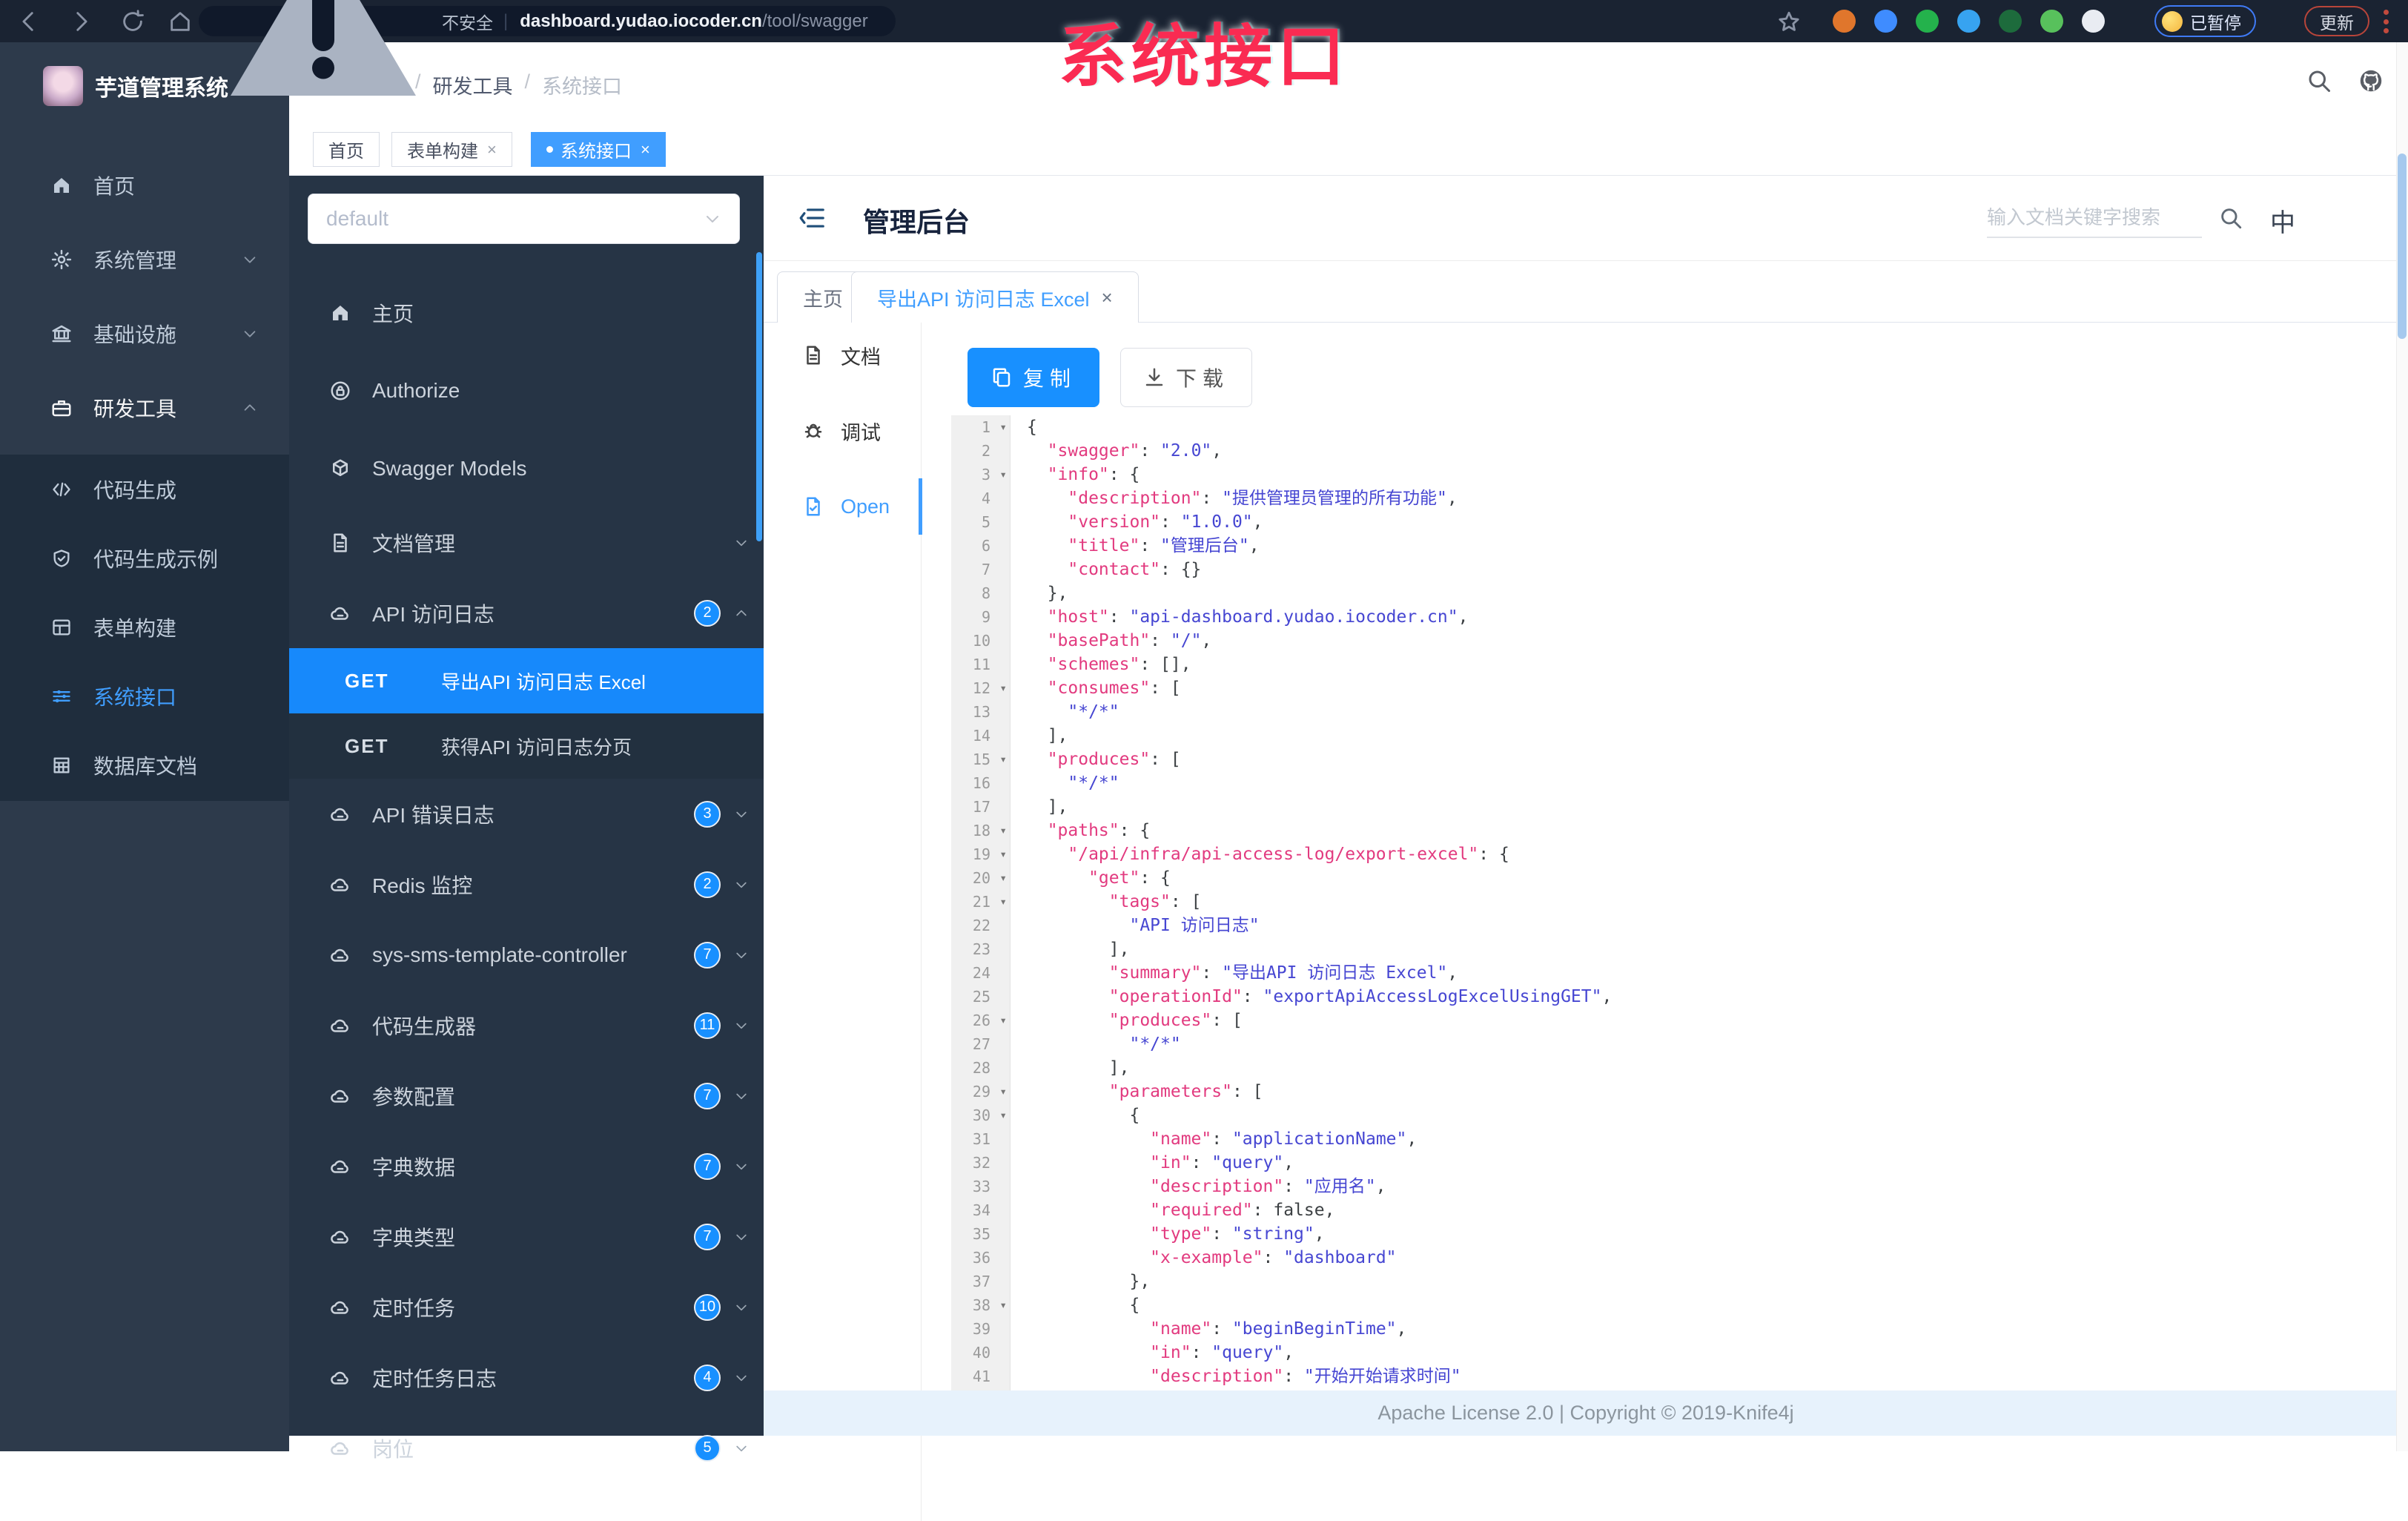  Describe the element at coordinates (707, 1025) in the screenshot. I see `count-badge: 11` at that location.